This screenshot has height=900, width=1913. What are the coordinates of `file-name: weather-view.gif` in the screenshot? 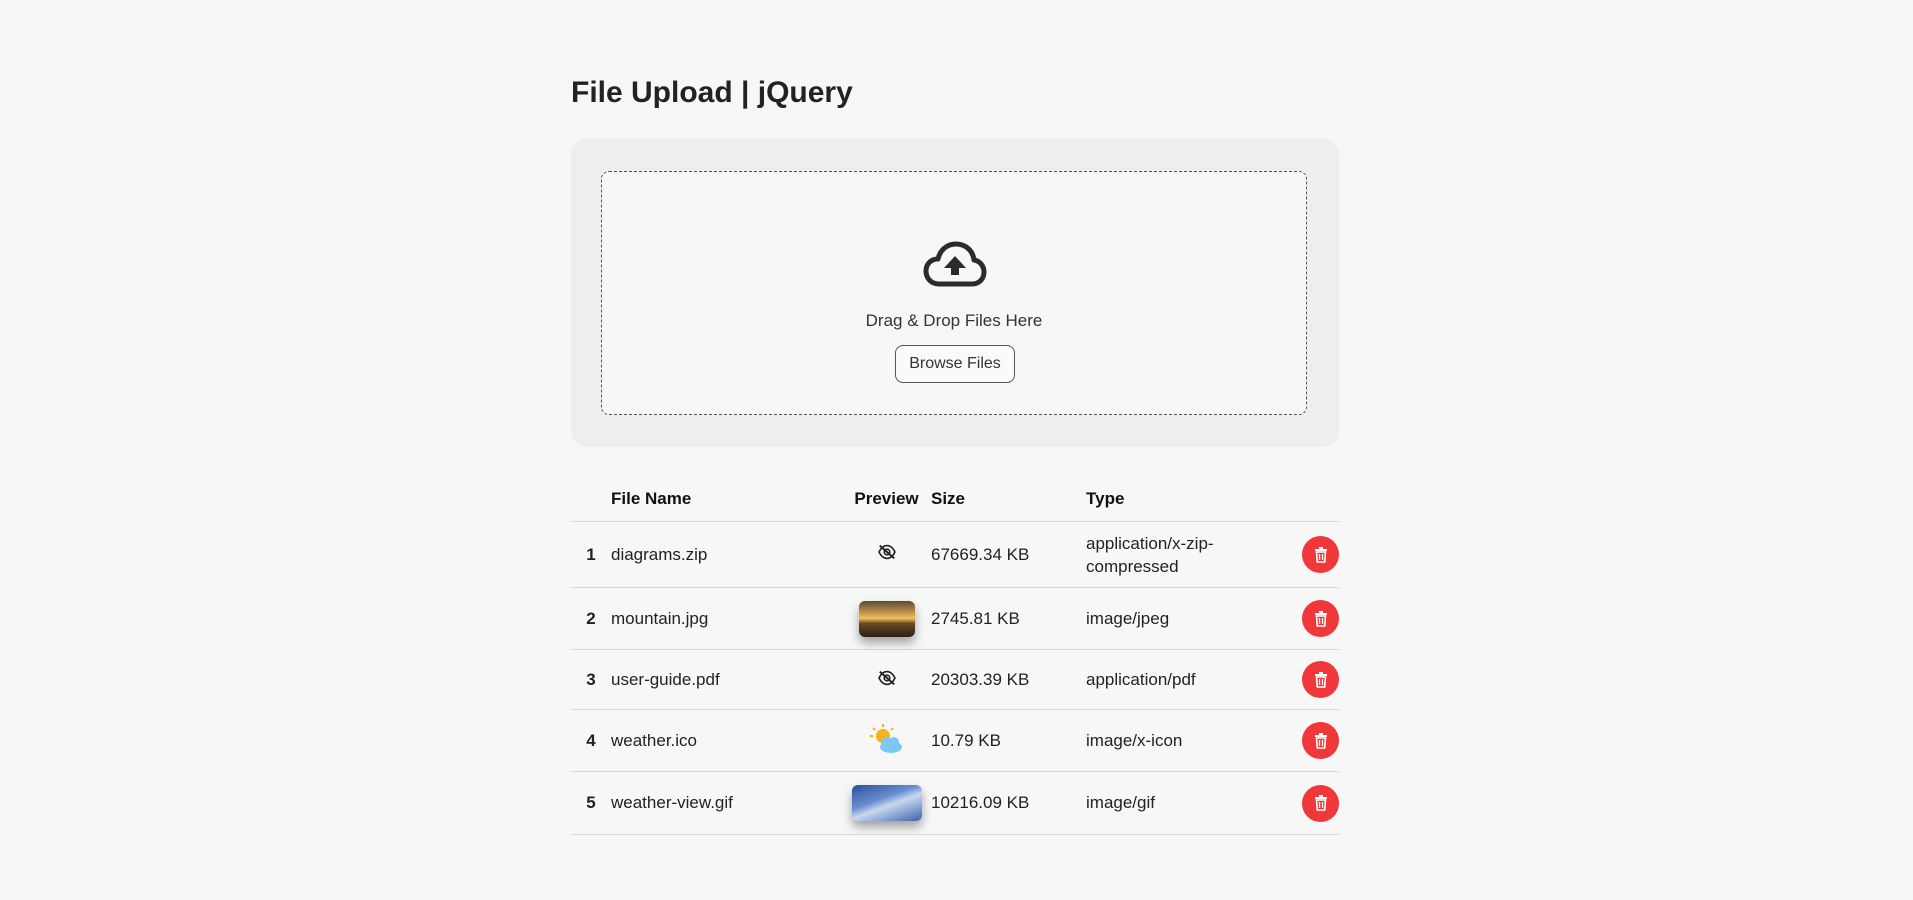 It's located at (726, 803).